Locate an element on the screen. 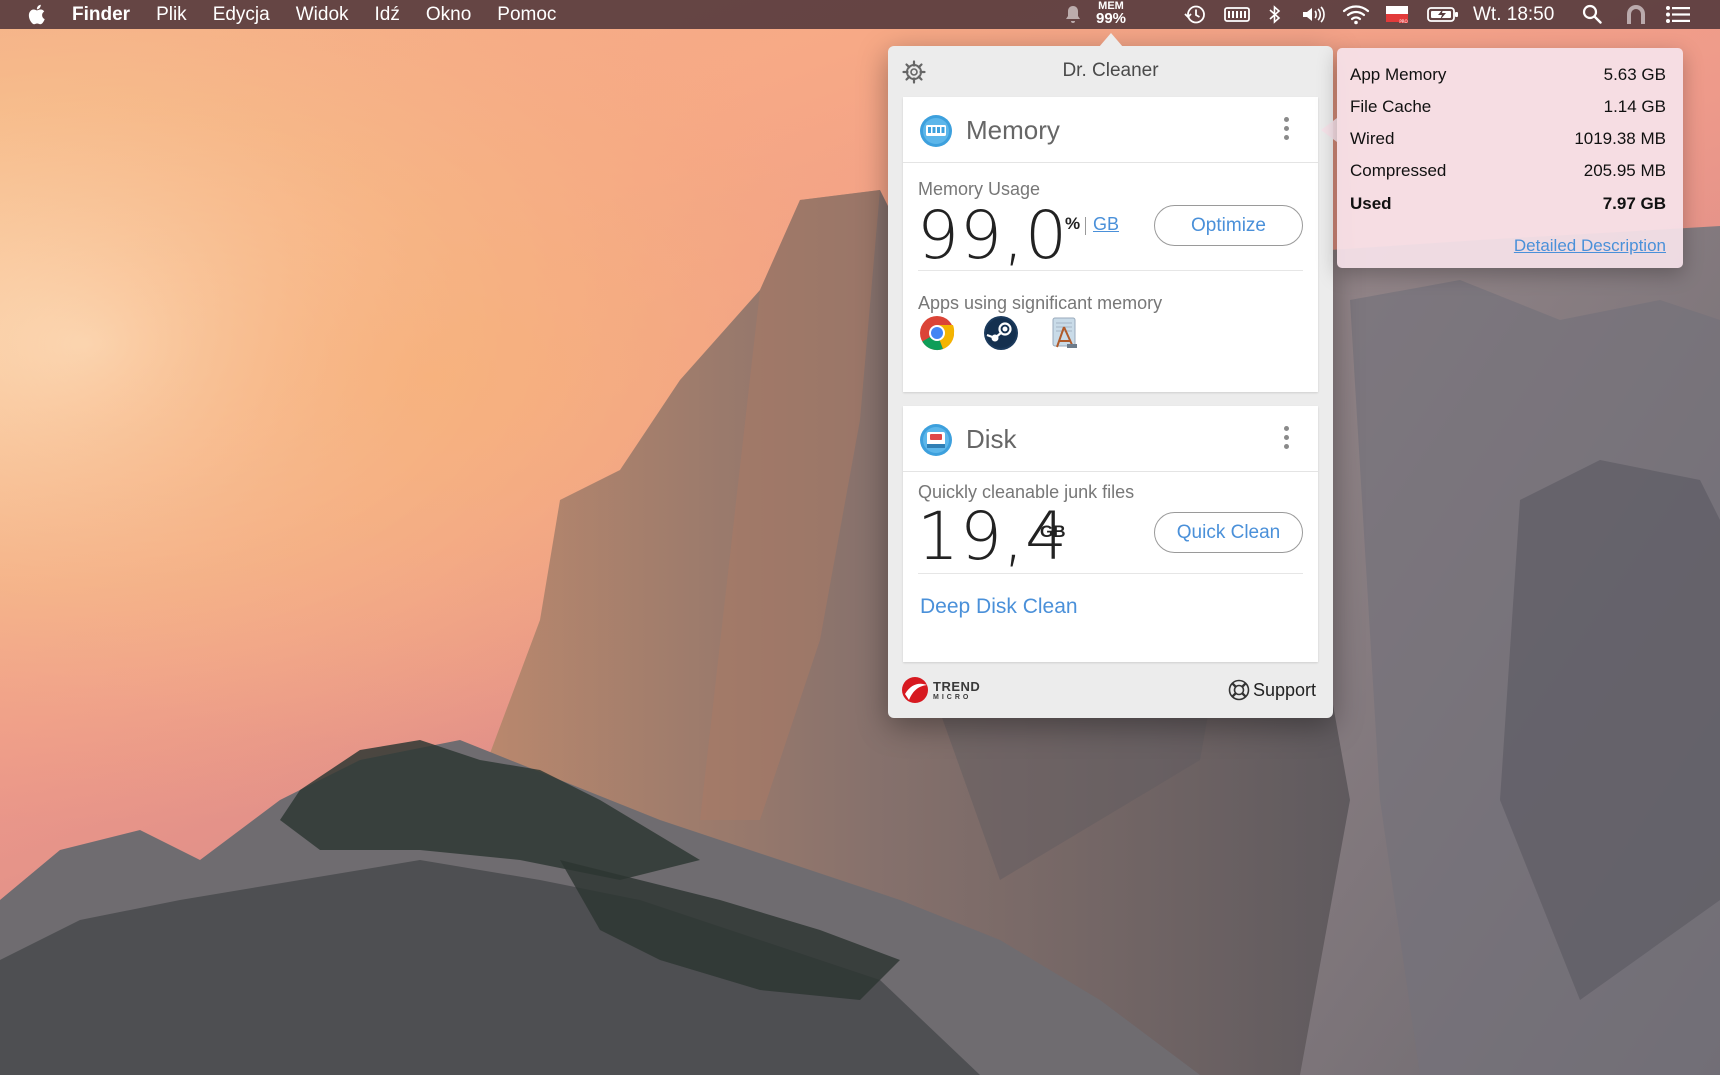  disk-more-options-icon is located at coordinates (1286, 439).